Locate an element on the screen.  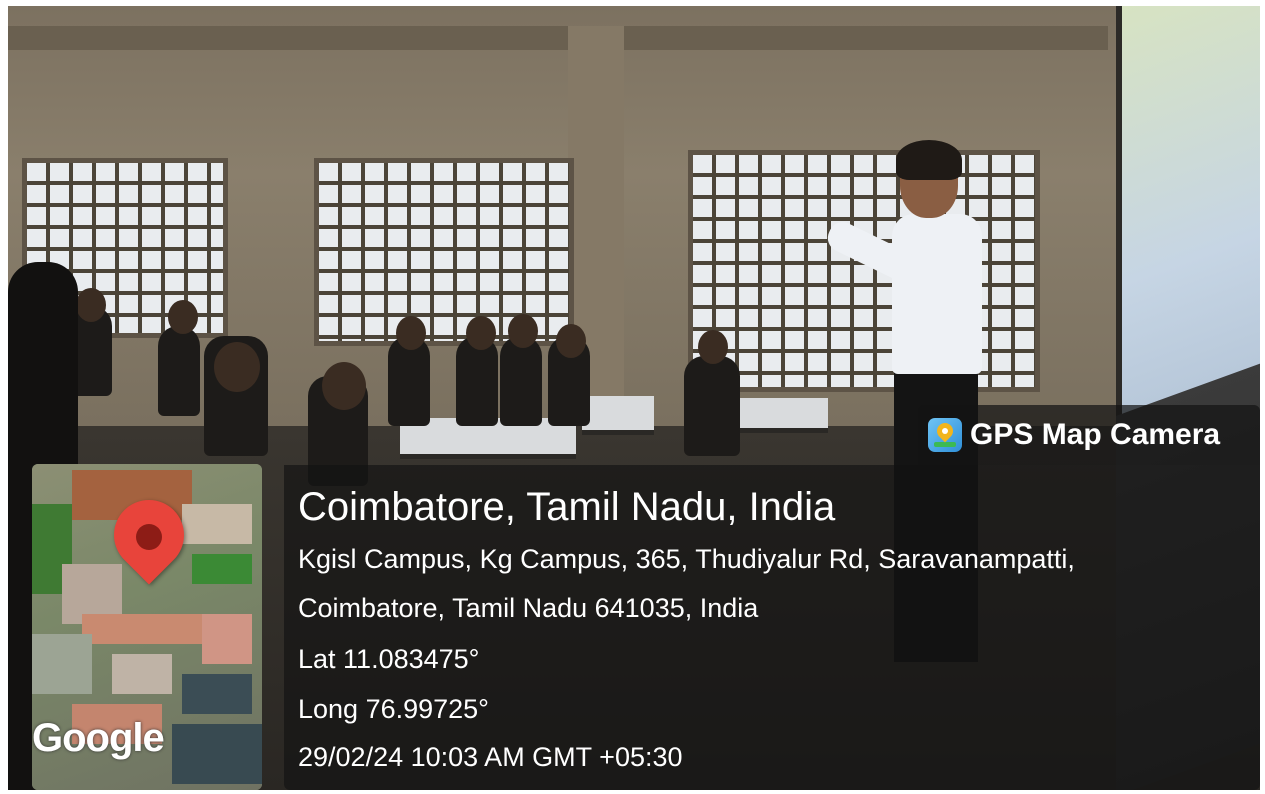
badge-label: GPS Map Camera is located at coordinates (1095, 434).